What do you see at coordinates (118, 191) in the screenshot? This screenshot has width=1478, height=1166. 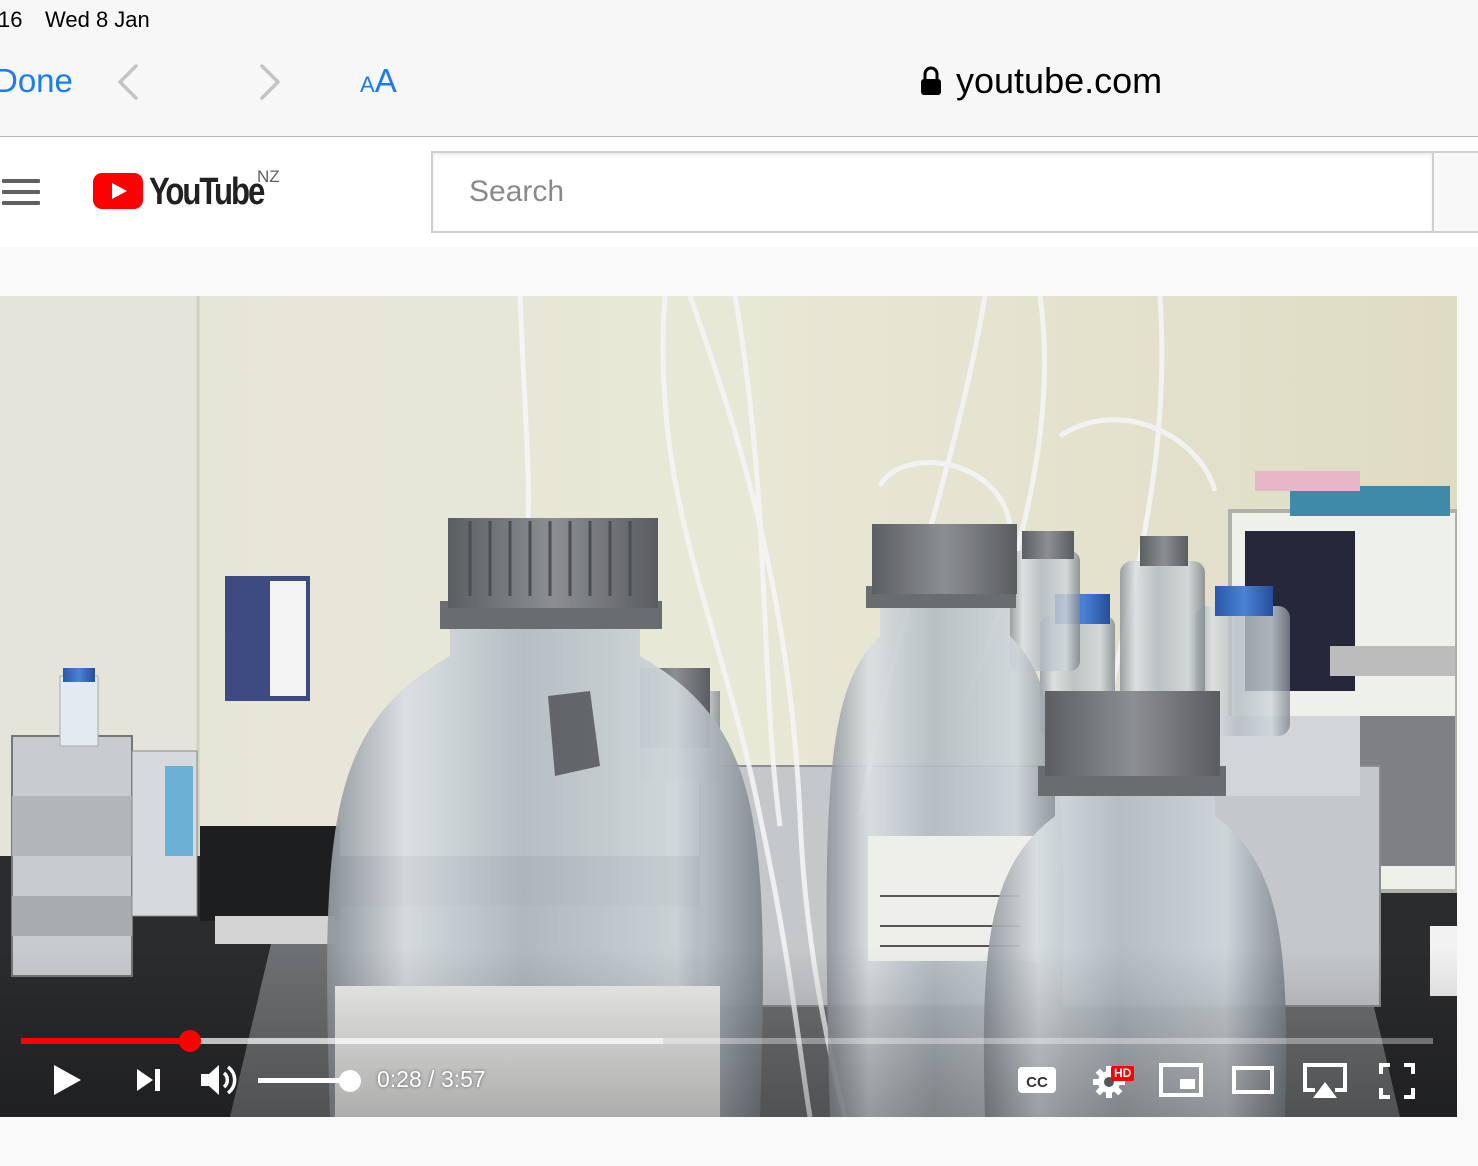 I see `youtube-play-logo-icon` at bounding box center [118, 191].